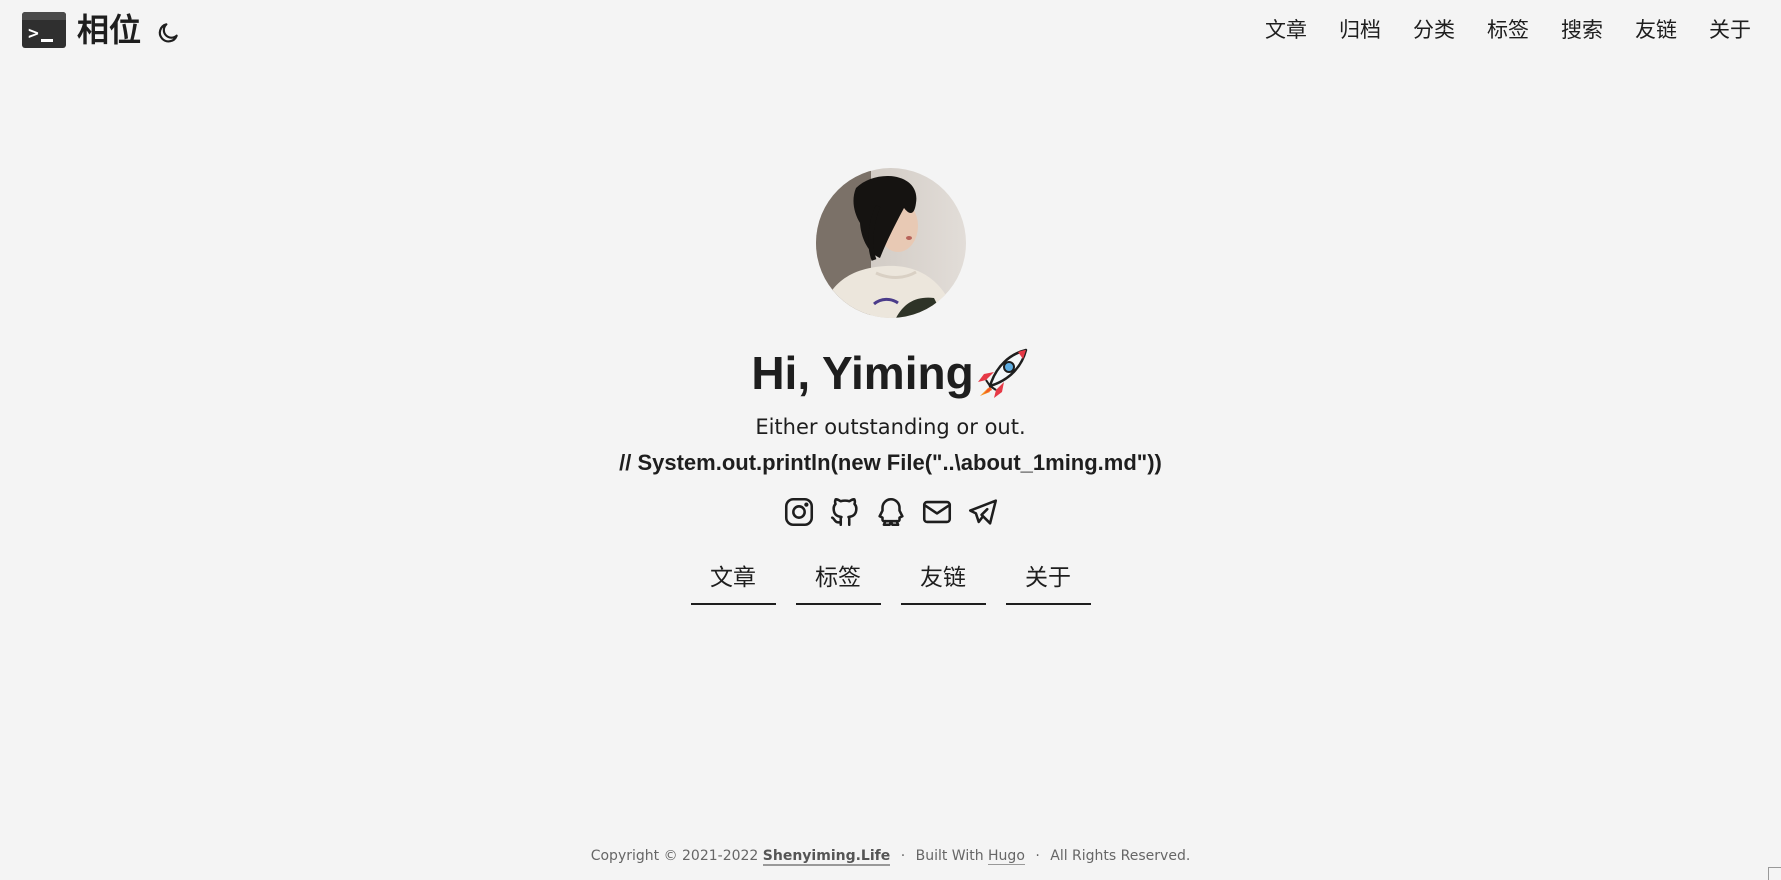 Image resolution: width=1781 pixels, height=880 pixels. I want to click on nav-item-categories: 分类, so click(1434, 30).